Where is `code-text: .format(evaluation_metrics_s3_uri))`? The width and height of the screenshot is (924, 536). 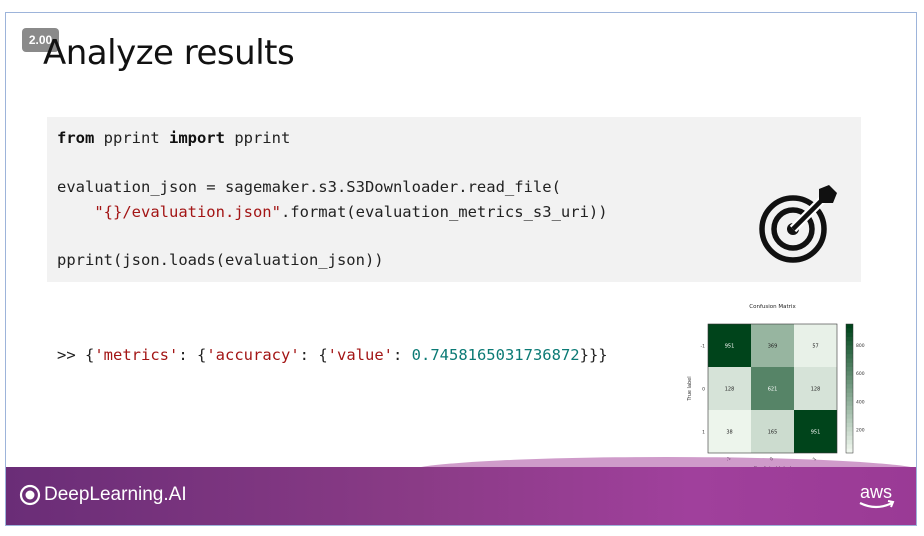 code-text: .format(evaluation_metrics_s3_uri)) is located at coordinates (444, 212).